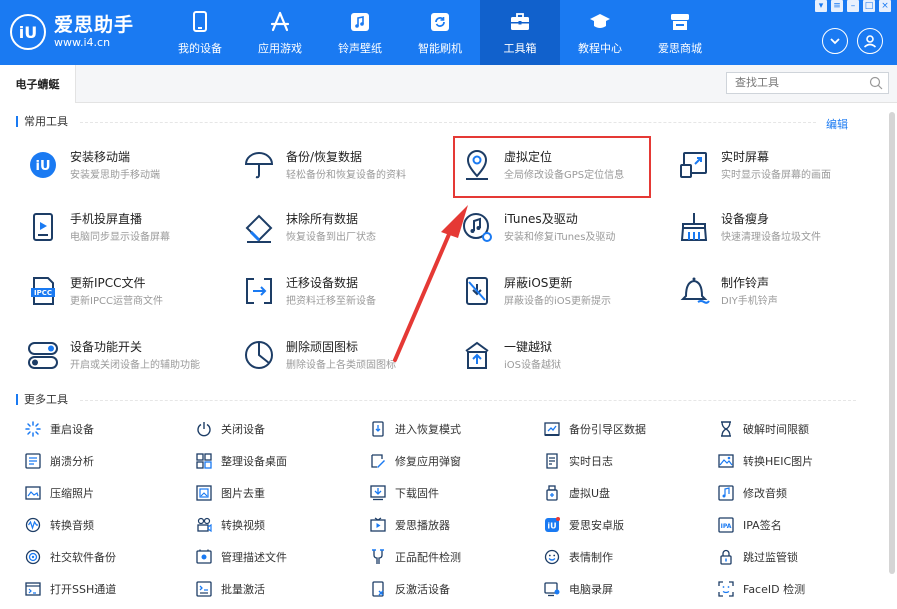  I want to click on tool-device-feature-switch: 设备功能开关 开启或关闭设备上的辅助功能, so click(131, 356).